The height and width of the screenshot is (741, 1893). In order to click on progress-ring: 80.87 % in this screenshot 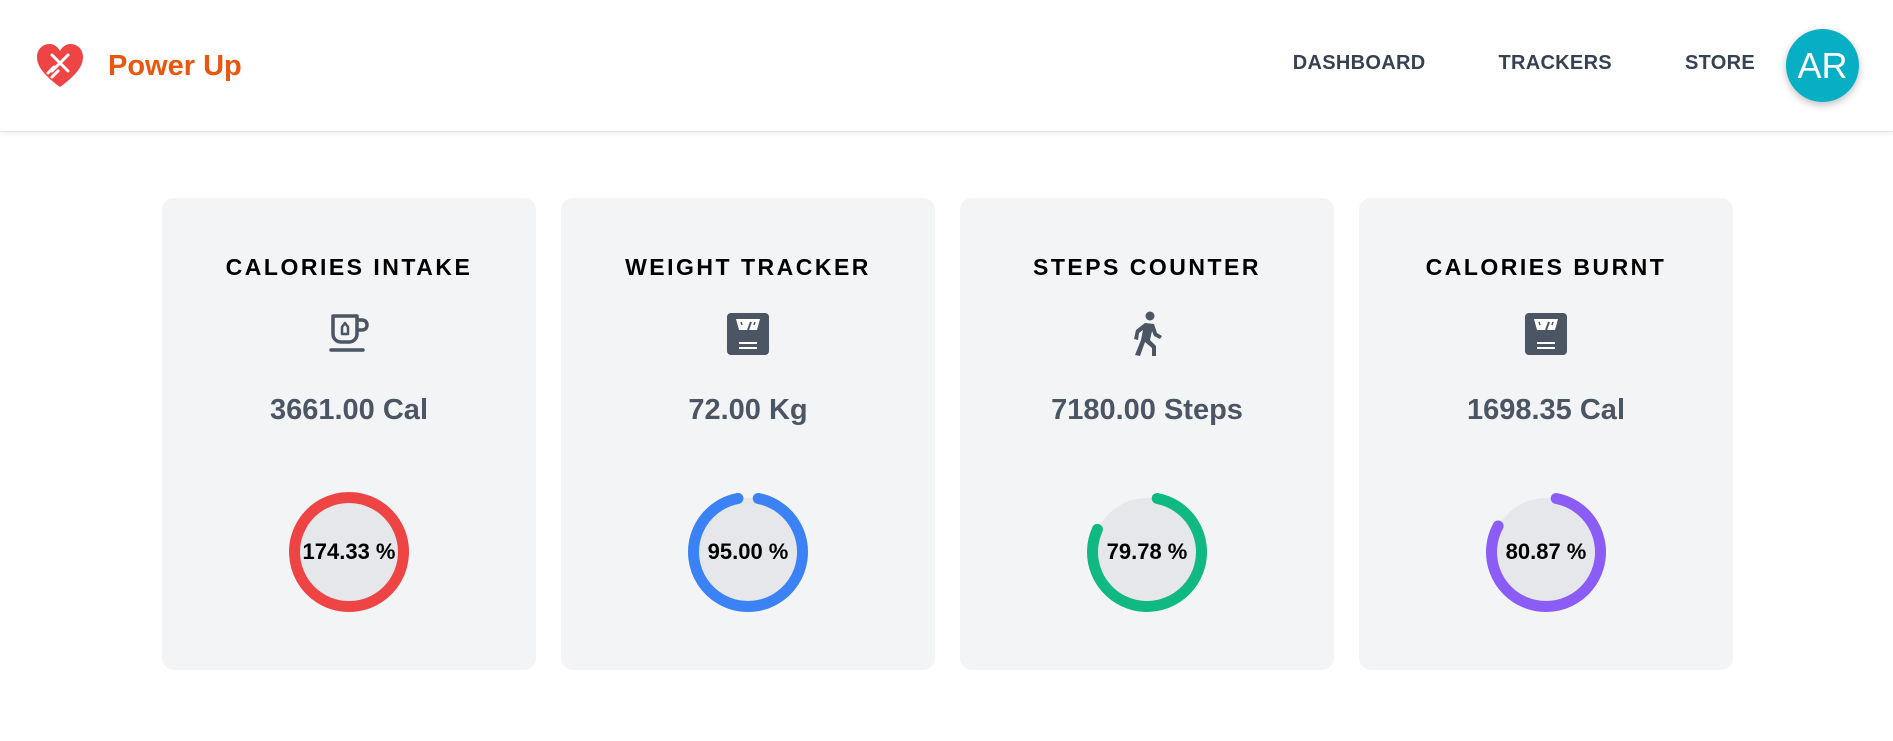, I will do `click(1546, 552)`.